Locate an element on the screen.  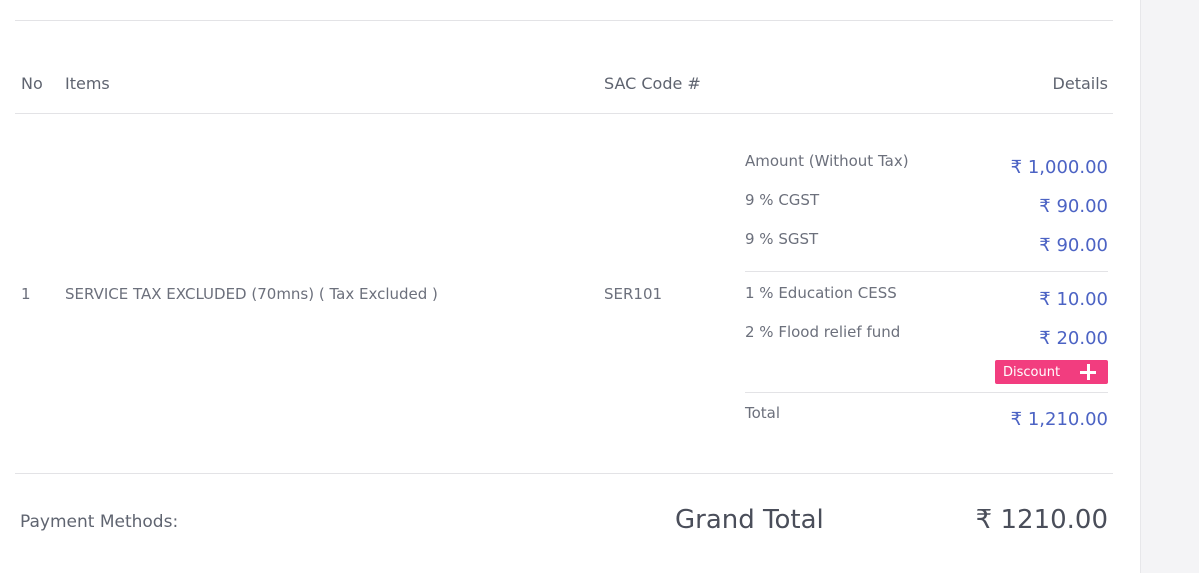
sgst-label: 9 % SGST is located at coordinates (782, 239).